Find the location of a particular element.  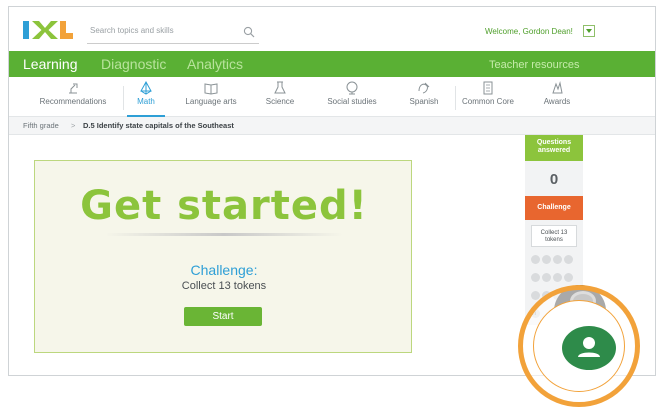

tab-awards: Awards is located at coordinates (557, 99).